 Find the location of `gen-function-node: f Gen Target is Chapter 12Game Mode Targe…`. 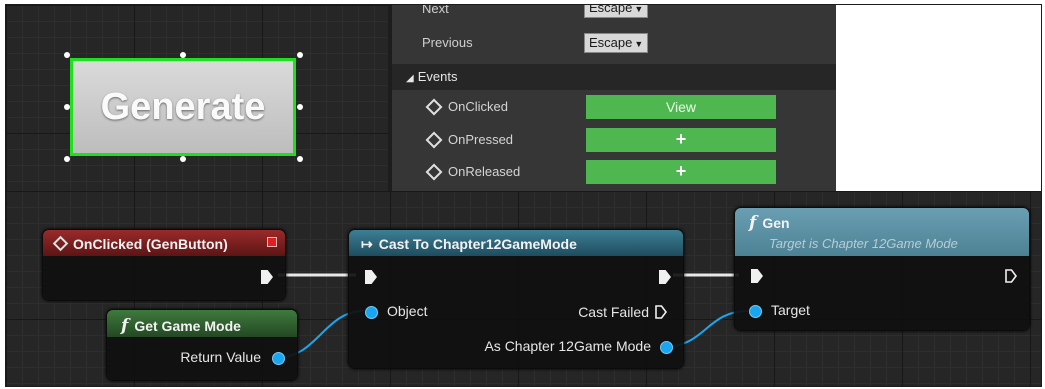

gen-function-node: f Gen Target is Chapter 12Game Mode Targe… is located at coordinates (882, 269).